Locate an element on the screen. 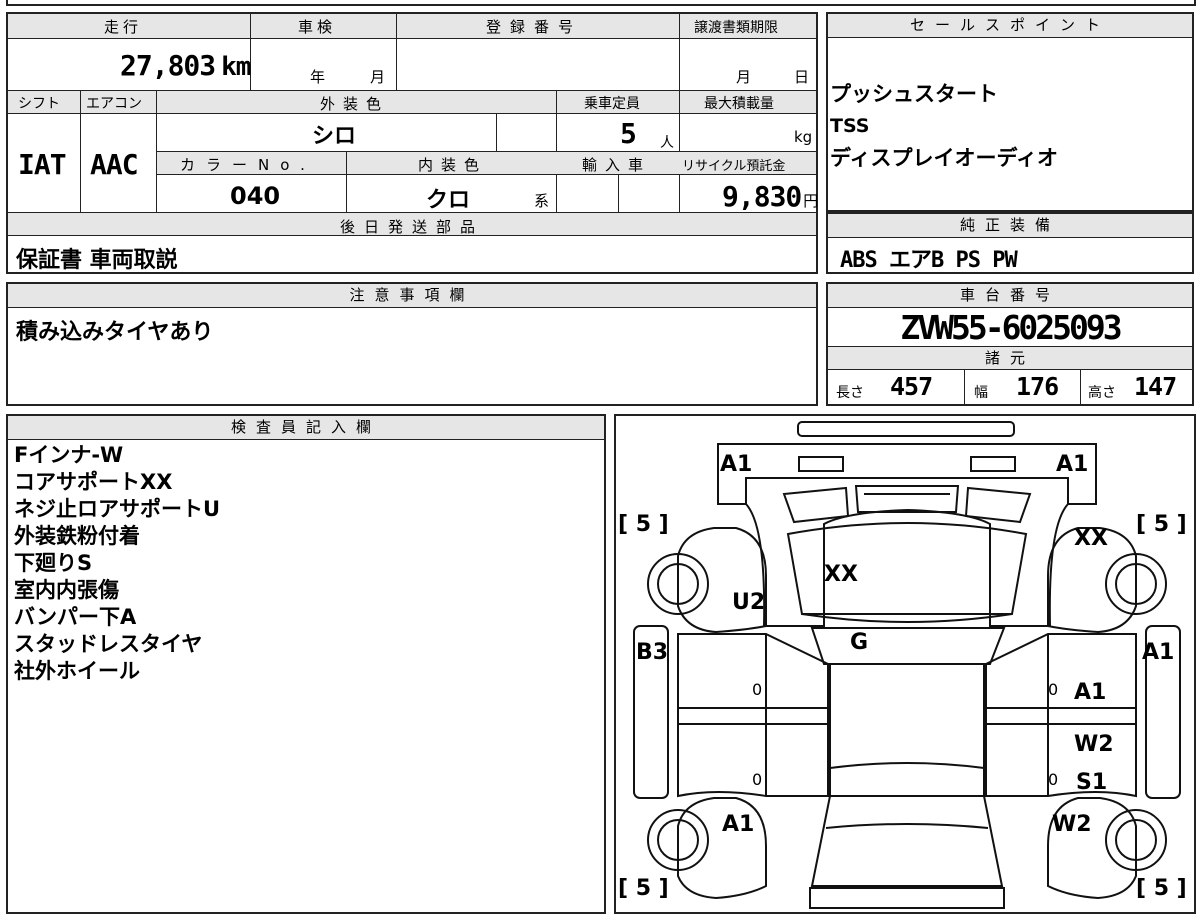  caution-value: 積み込みタイヤあり is located at coordinates (115, 332).